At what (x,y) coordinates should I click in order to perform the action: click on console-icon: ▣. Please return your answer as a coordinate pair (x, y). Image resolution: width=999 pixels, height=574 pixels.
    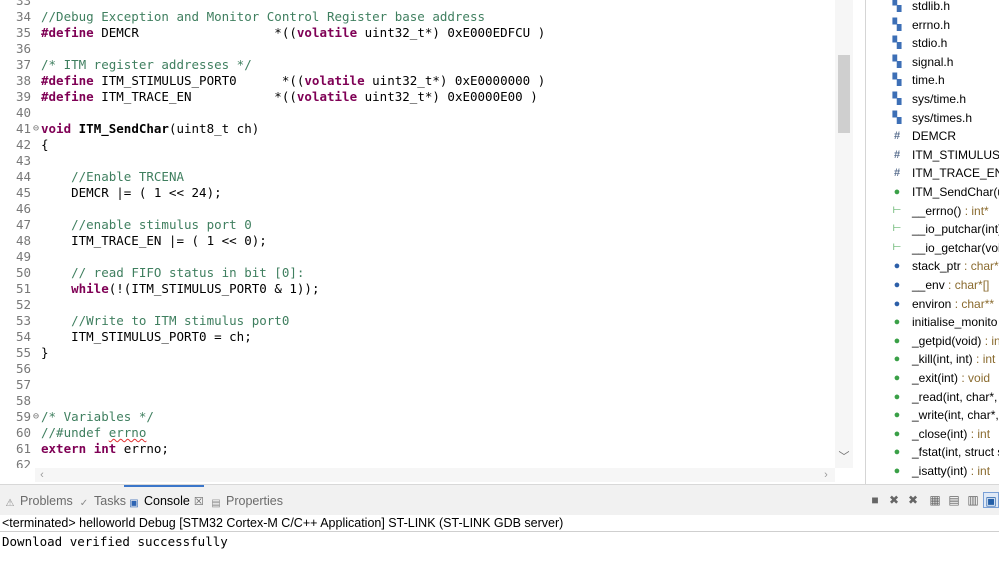
    Looking at the image, I should click on (134, 503).